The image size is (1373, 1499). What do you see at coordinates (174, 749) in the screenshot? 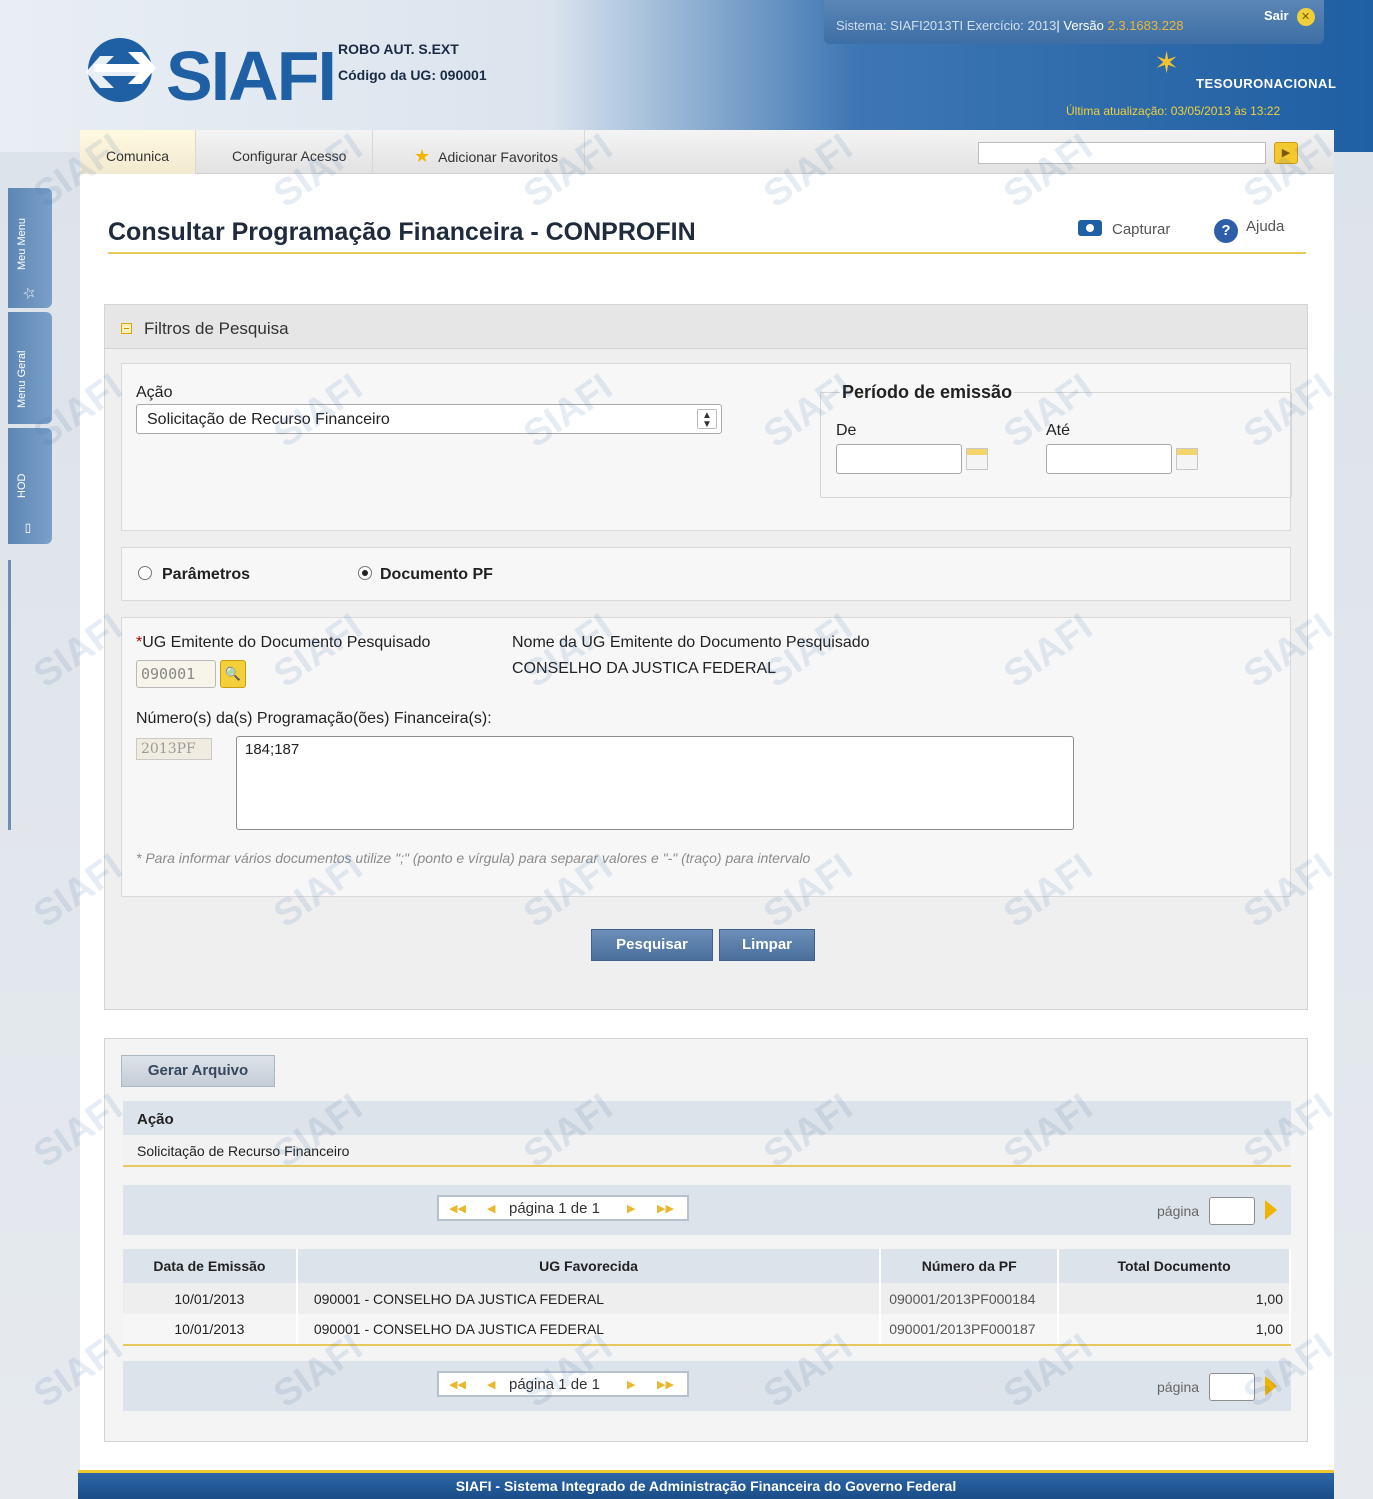
I see `numero-pf-prefix: 2013PF` at bounding box center [174, 749].